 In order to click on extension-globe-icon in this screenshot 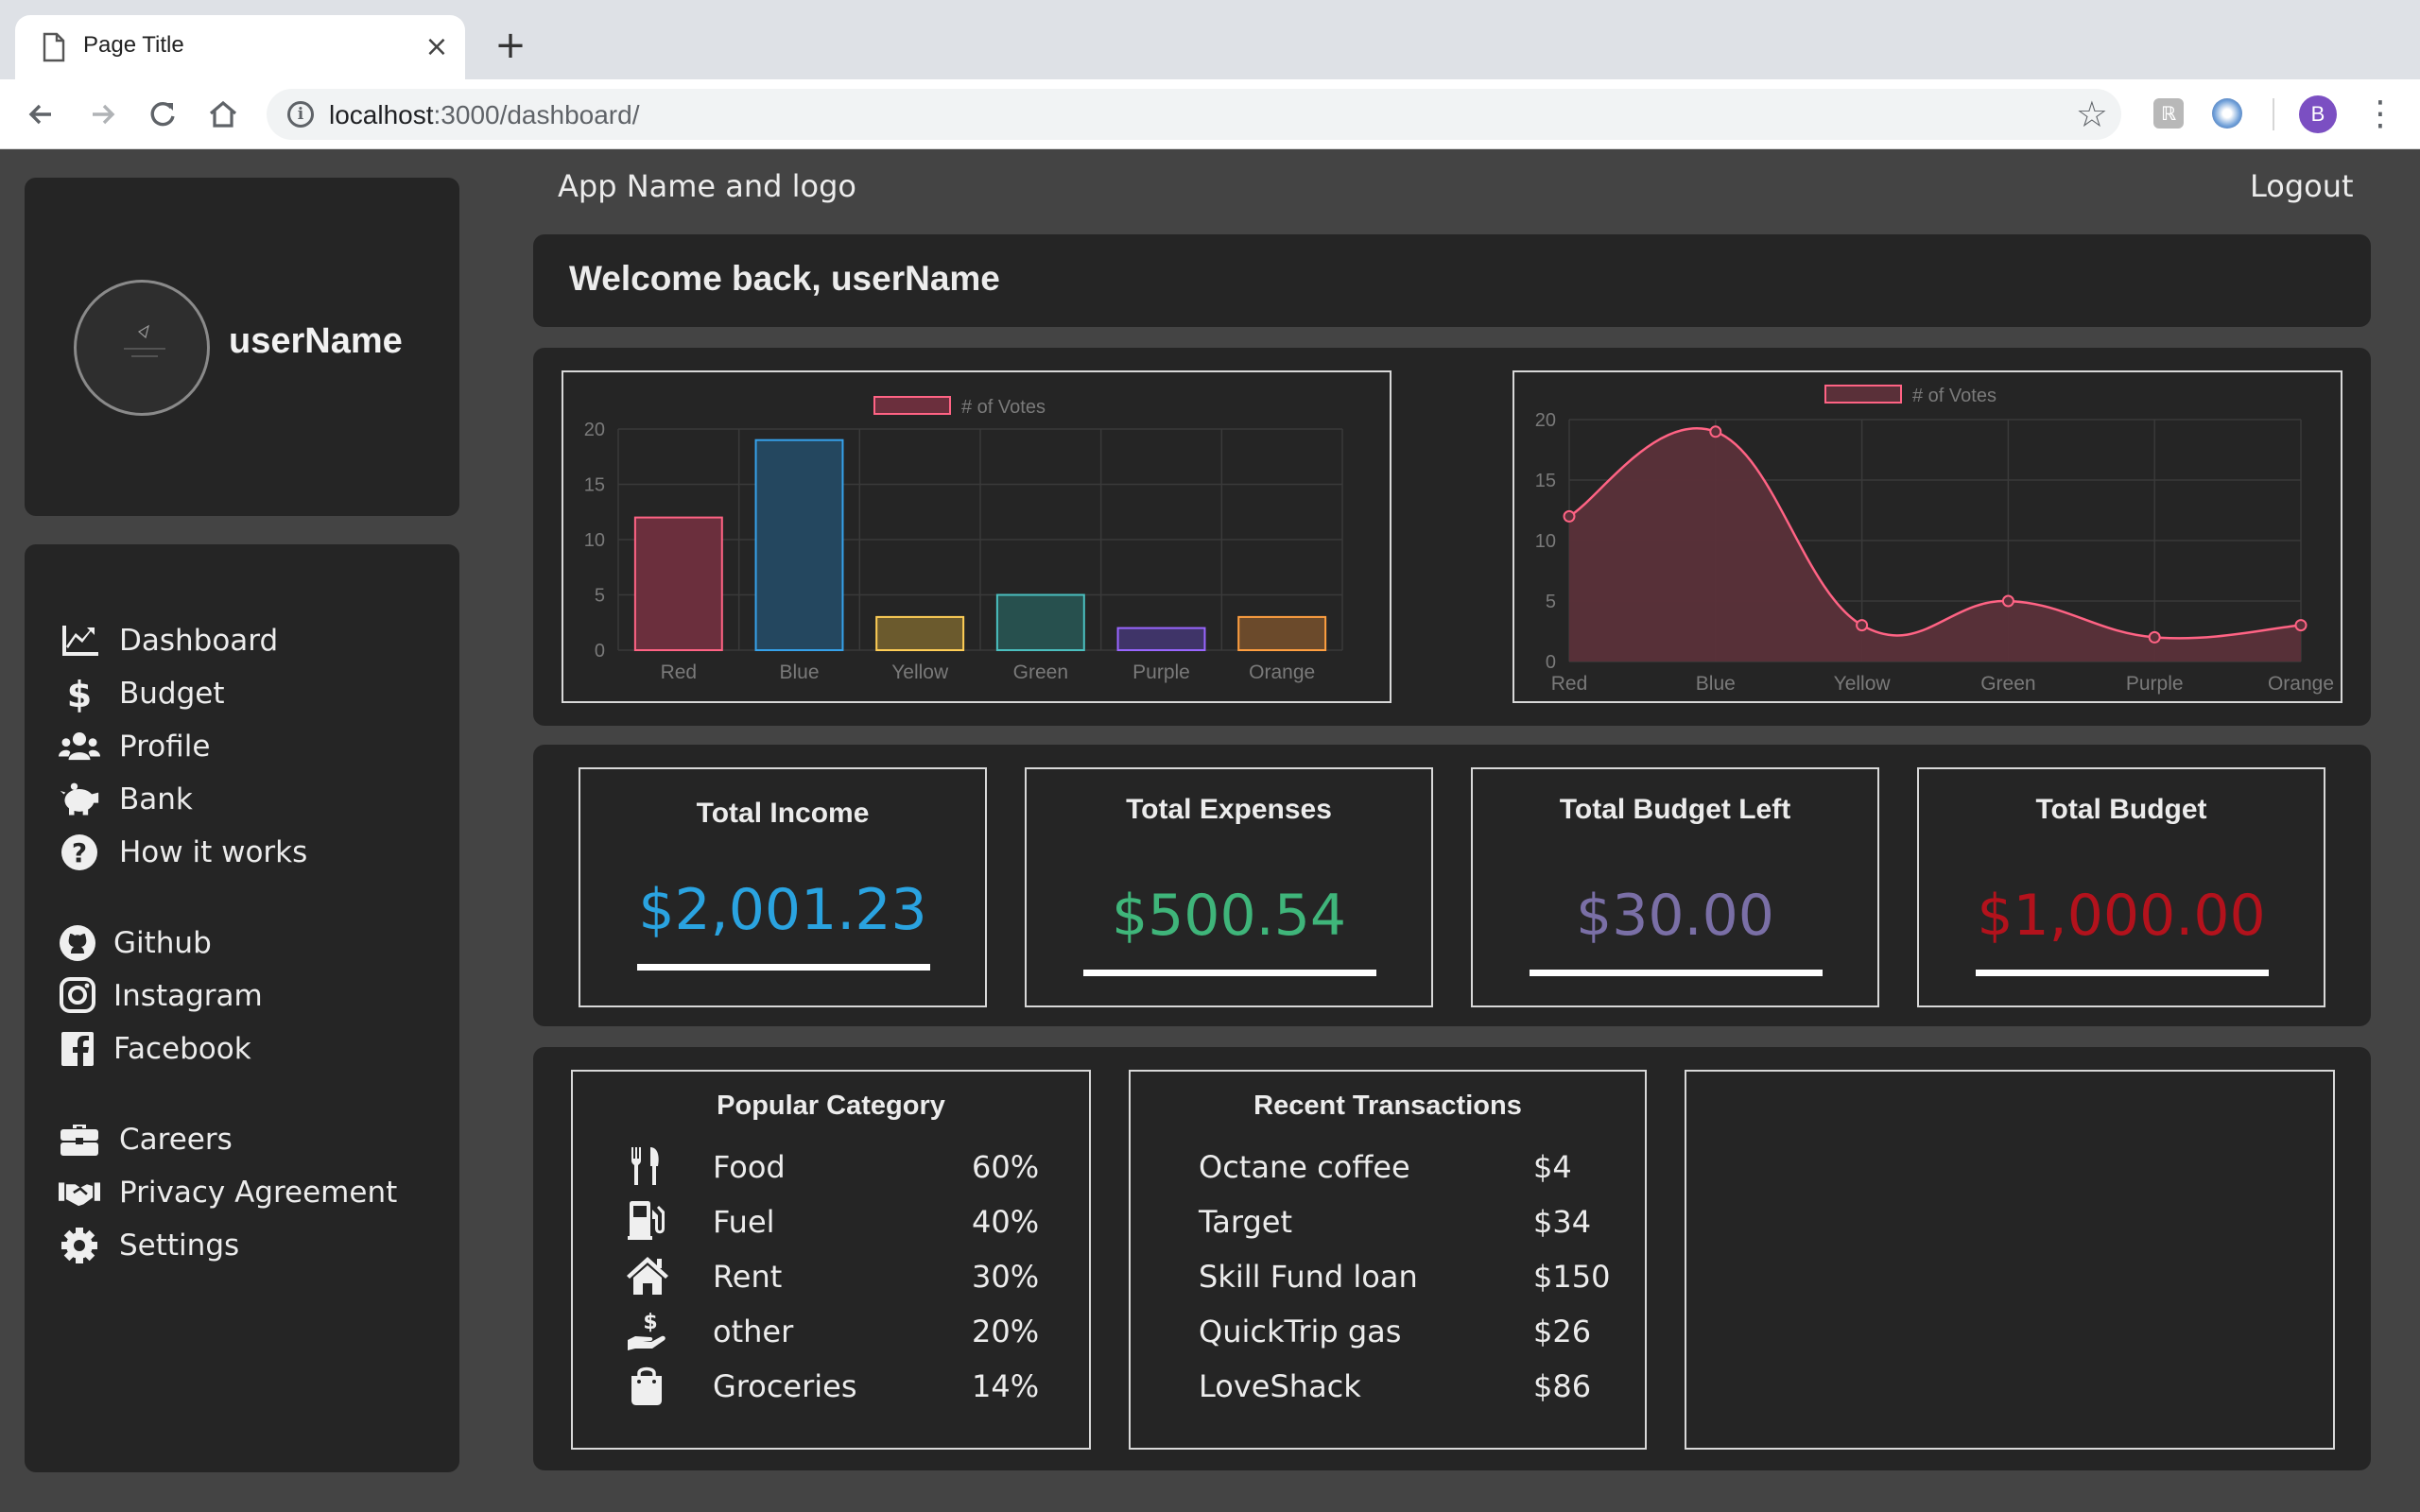, I will do `click(2227, 113)`.